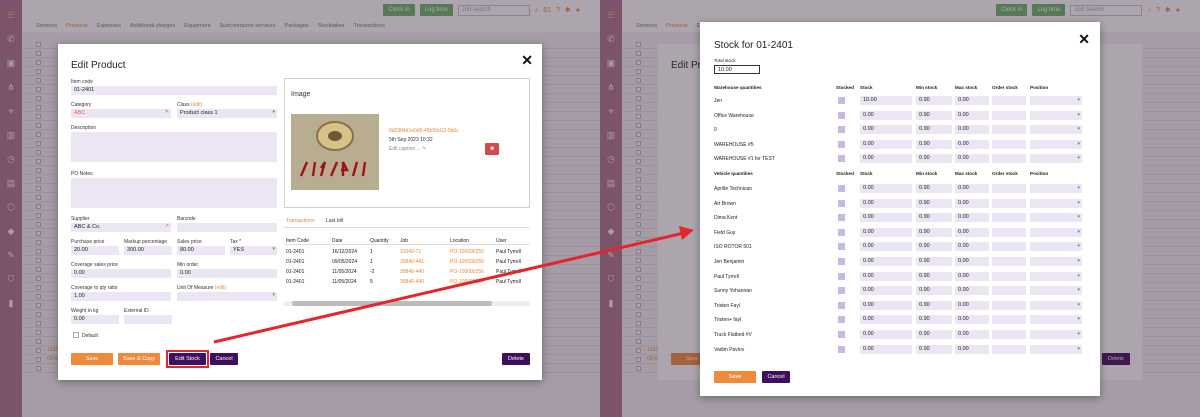 The height and width of the screenshot is (417, 1200). I want to click on column-header: Quantity, so click(379, 241).